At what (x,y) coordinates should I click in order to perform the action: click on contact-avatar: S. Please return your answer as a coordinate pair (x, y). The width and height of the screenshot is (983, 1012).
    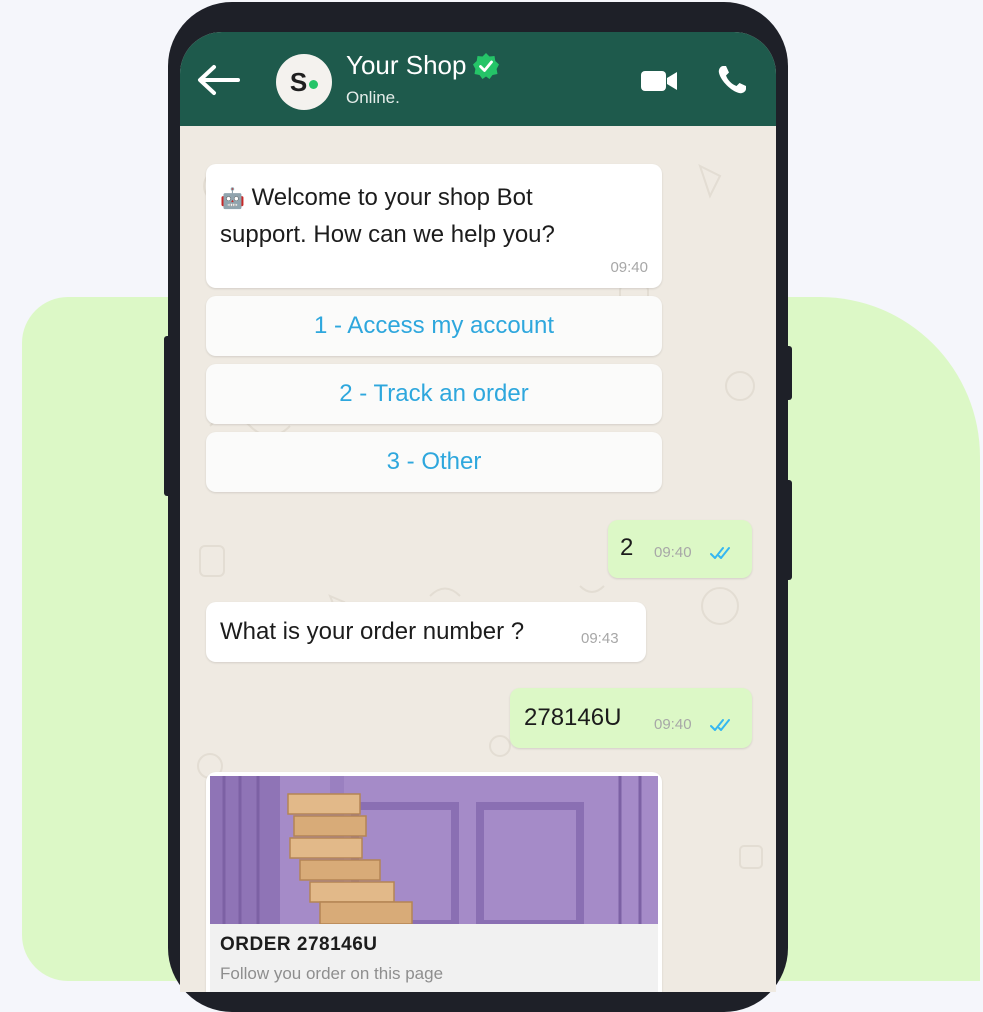
    Looking at the image, I should click on (304, 82).